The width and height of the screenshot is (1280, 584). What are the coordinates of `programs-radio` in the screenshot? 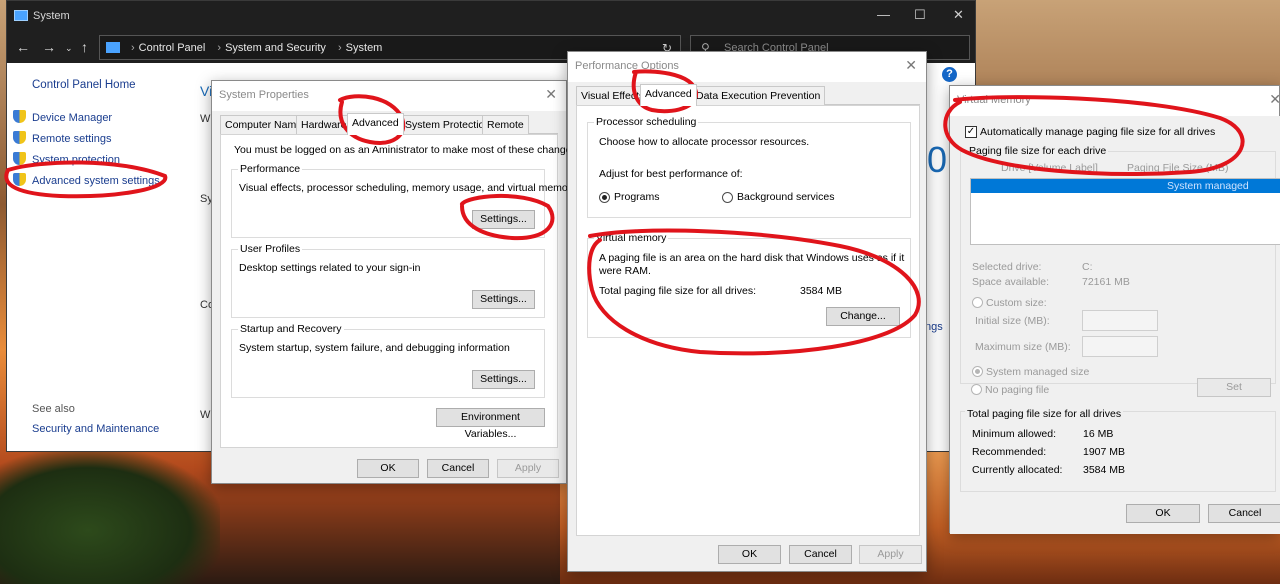 It's located at (604, 197).